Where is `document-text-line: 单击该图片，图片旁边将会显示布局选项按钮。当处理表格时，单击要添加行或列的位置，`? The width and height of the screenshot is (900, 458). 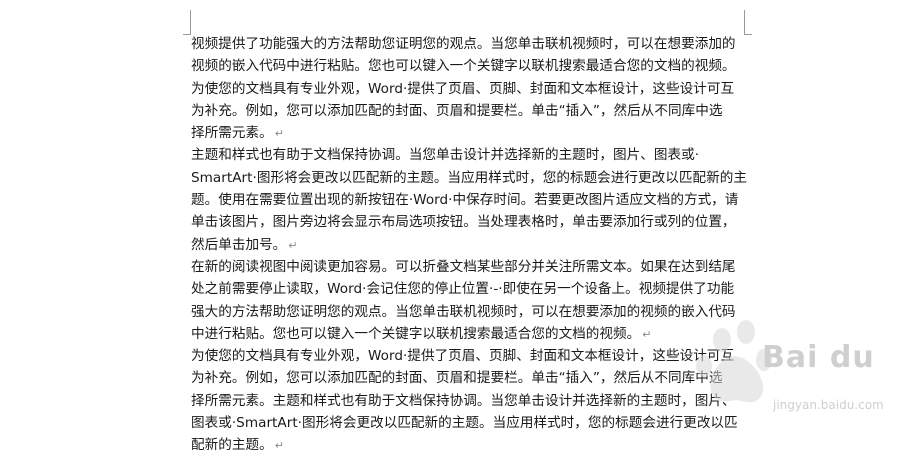
document-text-line: 单击该图片，图片旁边将会显示布局选项按钮。当处理表格时，单击要添加行或列的位置， is located at coordinates (476, 222).